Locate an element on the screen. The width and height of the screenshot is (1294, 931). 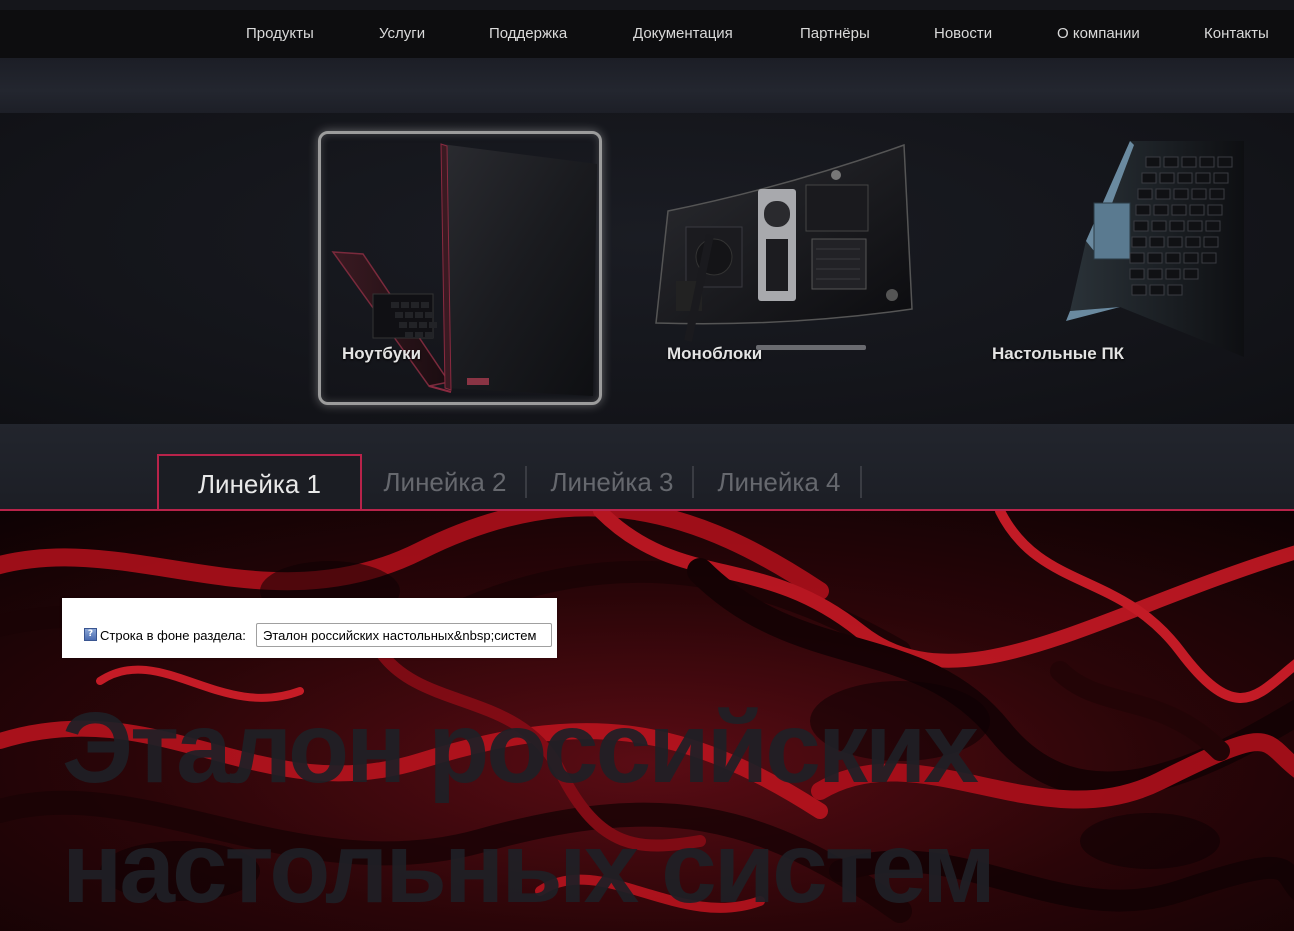
background-string-editor: ? Строка в фоне раздела: is located at coordinates (309, 628).